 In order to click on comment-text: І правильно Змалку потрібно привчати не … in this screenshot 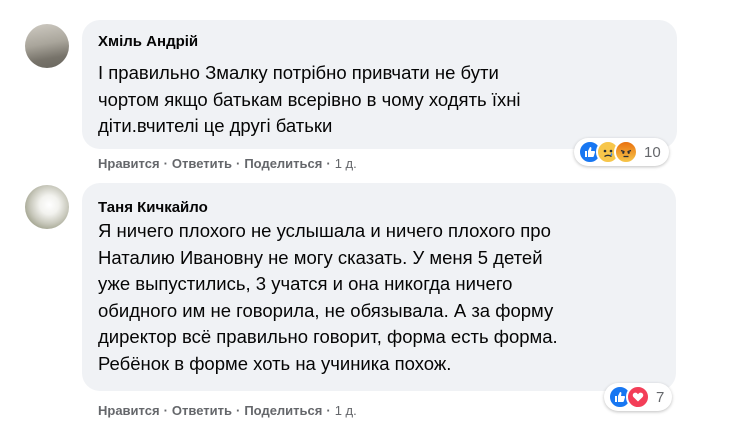, I will do `click(309, 100)`.